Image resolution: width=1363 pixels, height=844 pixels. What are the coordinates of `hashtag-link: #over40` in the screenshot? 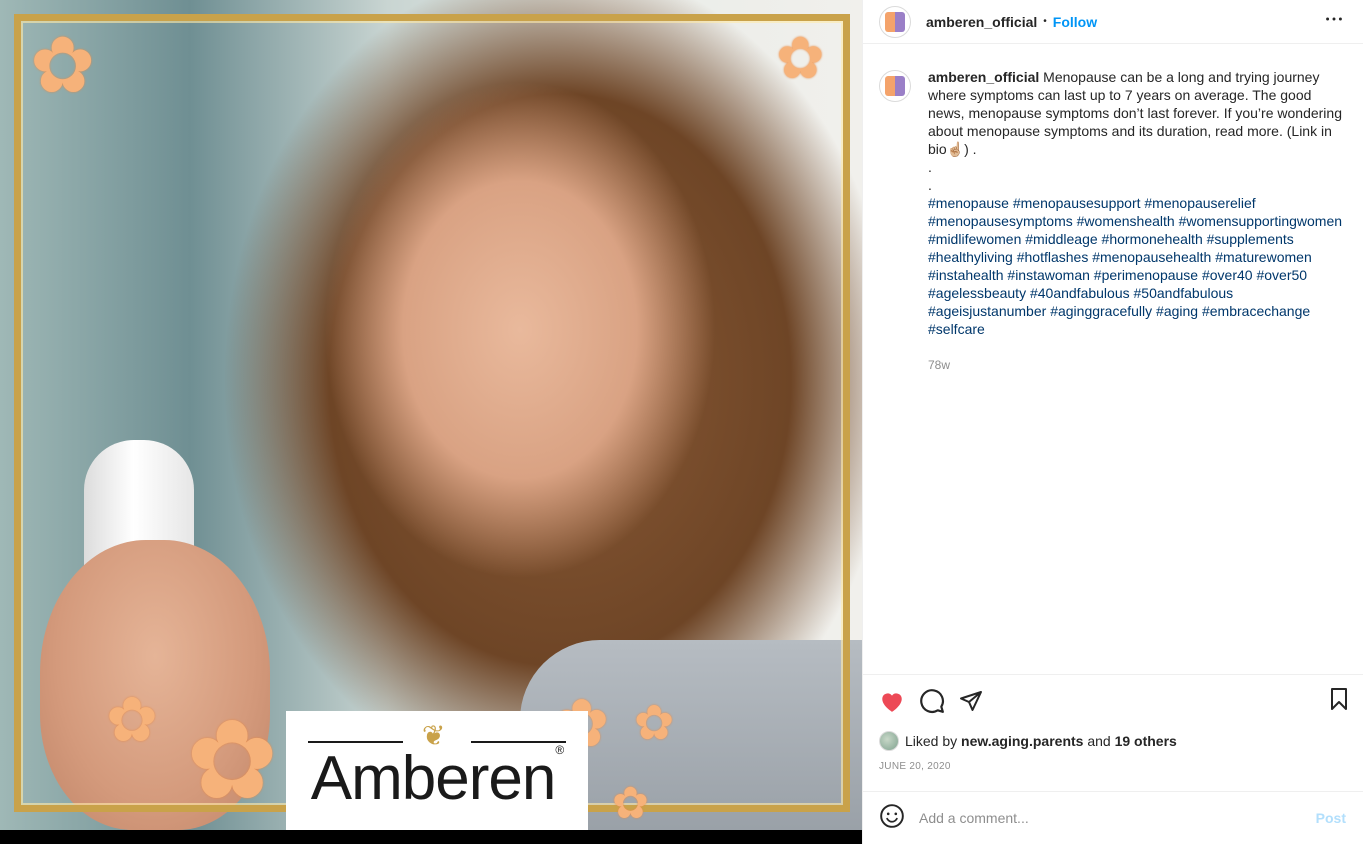 It's located at (1227, 275).